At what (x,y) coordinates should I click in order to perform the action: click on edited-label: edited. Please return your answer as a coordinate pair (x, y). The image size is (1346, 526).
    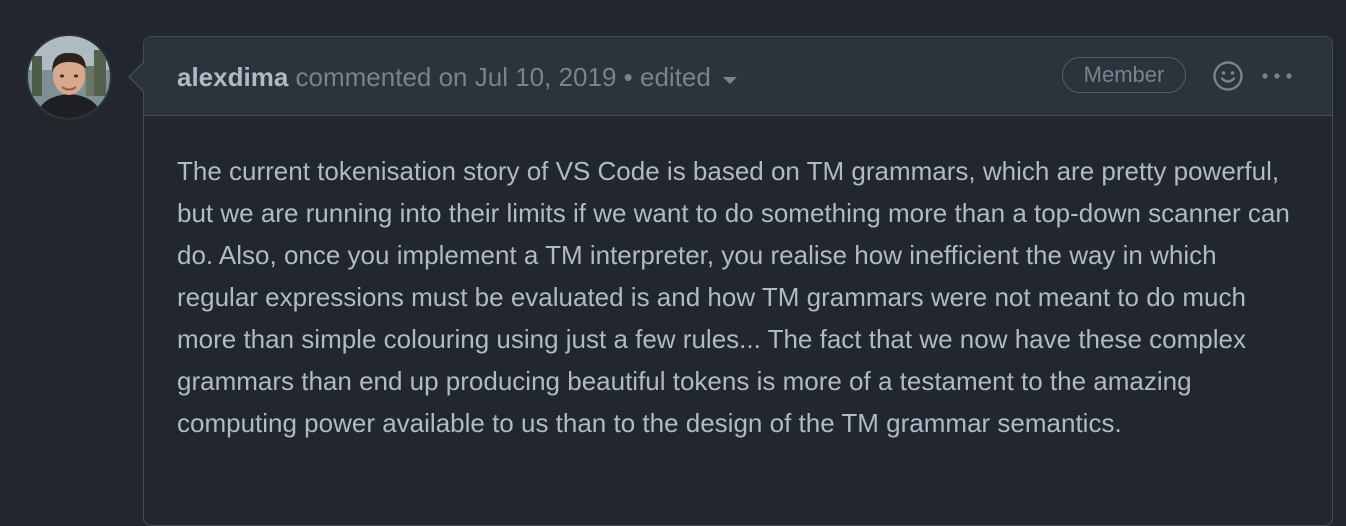
    Looking at the image, I should click on (675, 77).